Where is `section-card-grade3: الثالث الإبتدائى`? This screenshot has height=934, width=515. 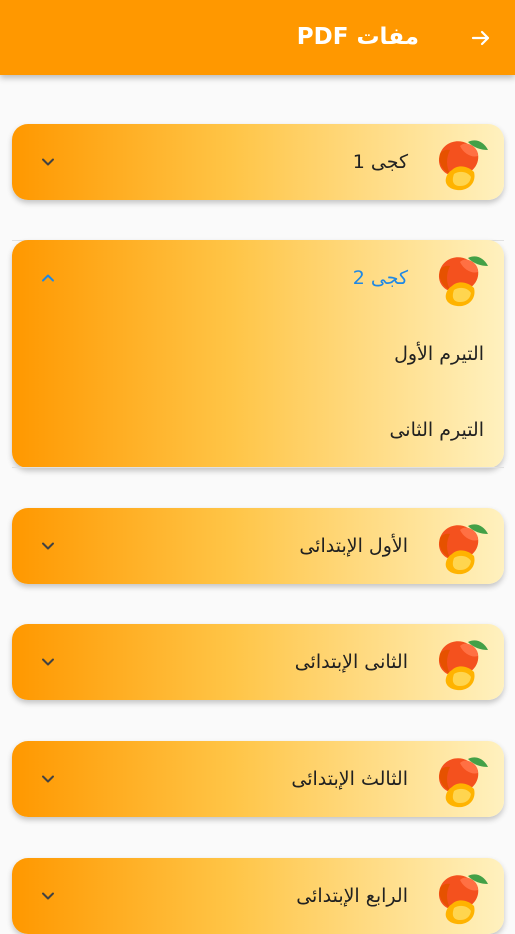 section-card-grade3: الثالث الإبتدائى is located at coordinates (258, 779).